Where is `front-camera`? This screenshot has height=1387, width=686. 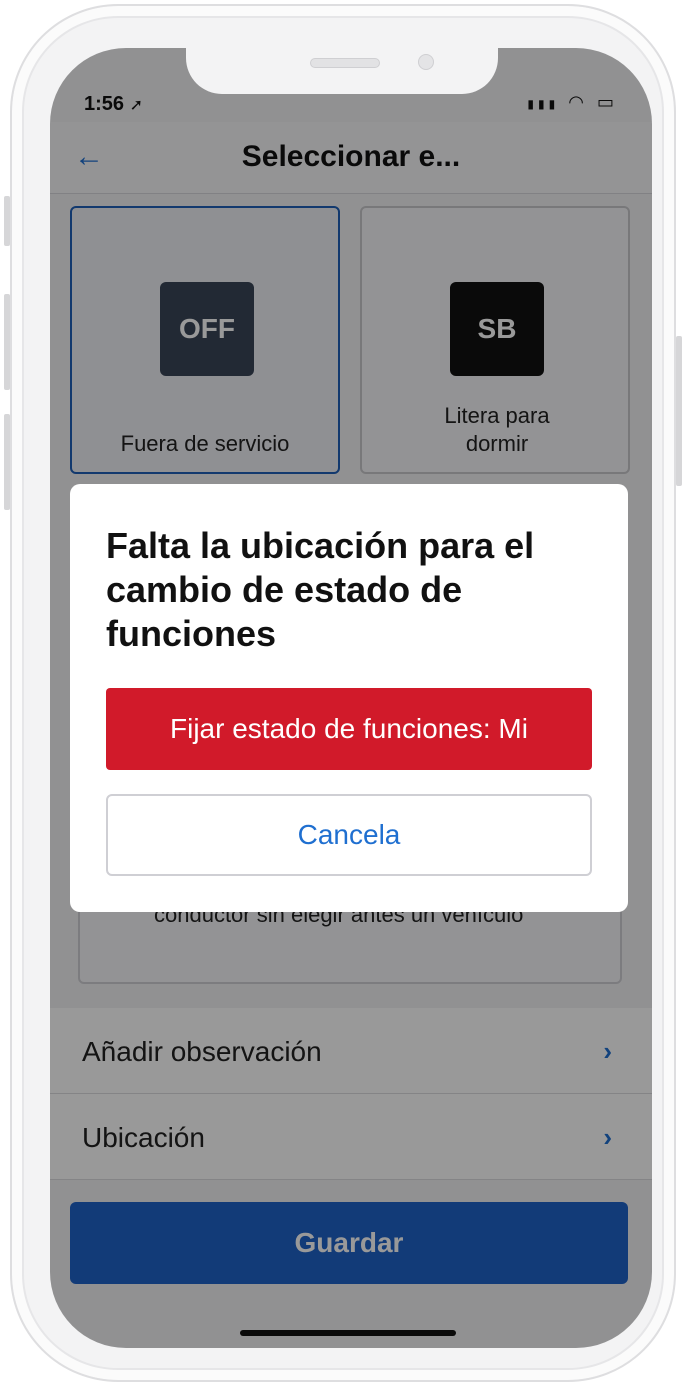 front-camera is located at coordinates (426, 62).